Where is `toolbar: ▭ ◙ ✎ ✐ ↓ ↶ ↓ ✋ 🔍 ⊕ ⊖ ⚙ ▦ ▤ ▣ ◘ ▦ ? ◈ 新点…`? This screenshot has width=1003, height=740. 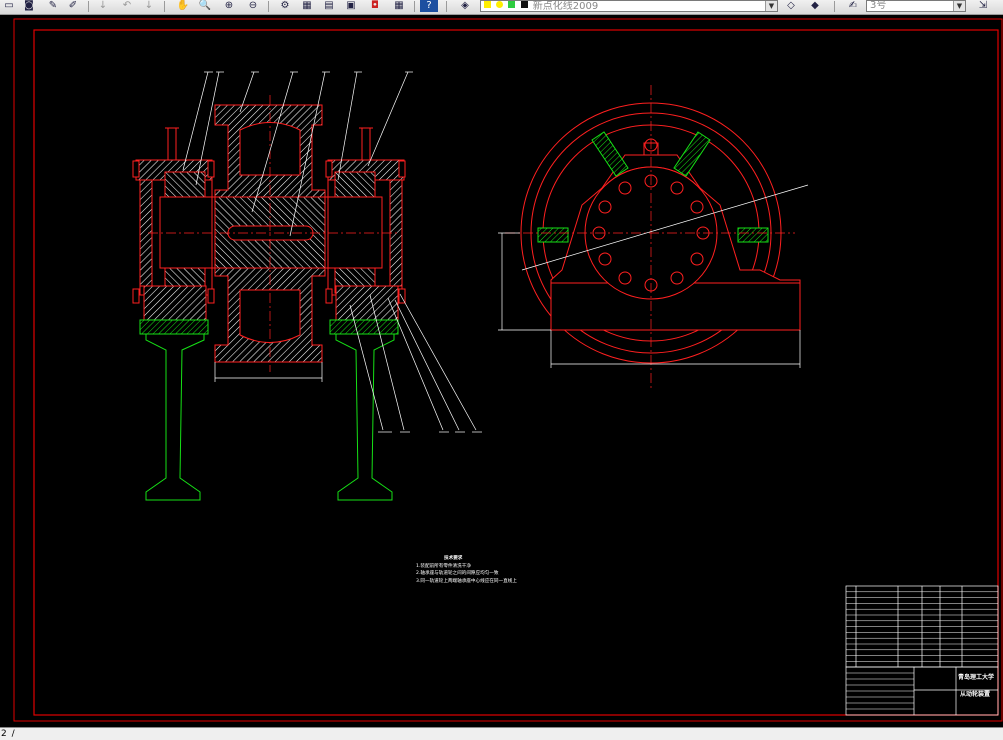
toolbar: ▭ ◙ ✎ ✐ ↓ ↶ ↓ ✋ 🔍 ⊕ ⊖ ⚙ ▦ ▤ ▣ ◘ ▦ ? ◈ 新点… is located at coordinates (501, 7).